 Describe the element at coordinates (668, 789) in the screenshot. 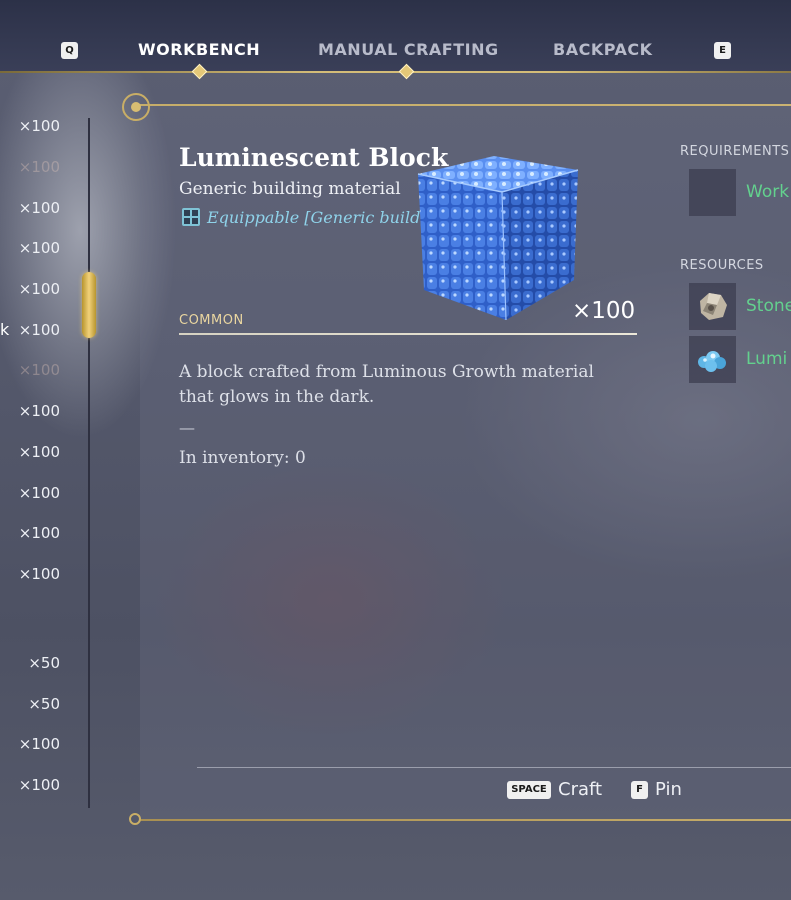

I see `pin-button: Pin` at that location.